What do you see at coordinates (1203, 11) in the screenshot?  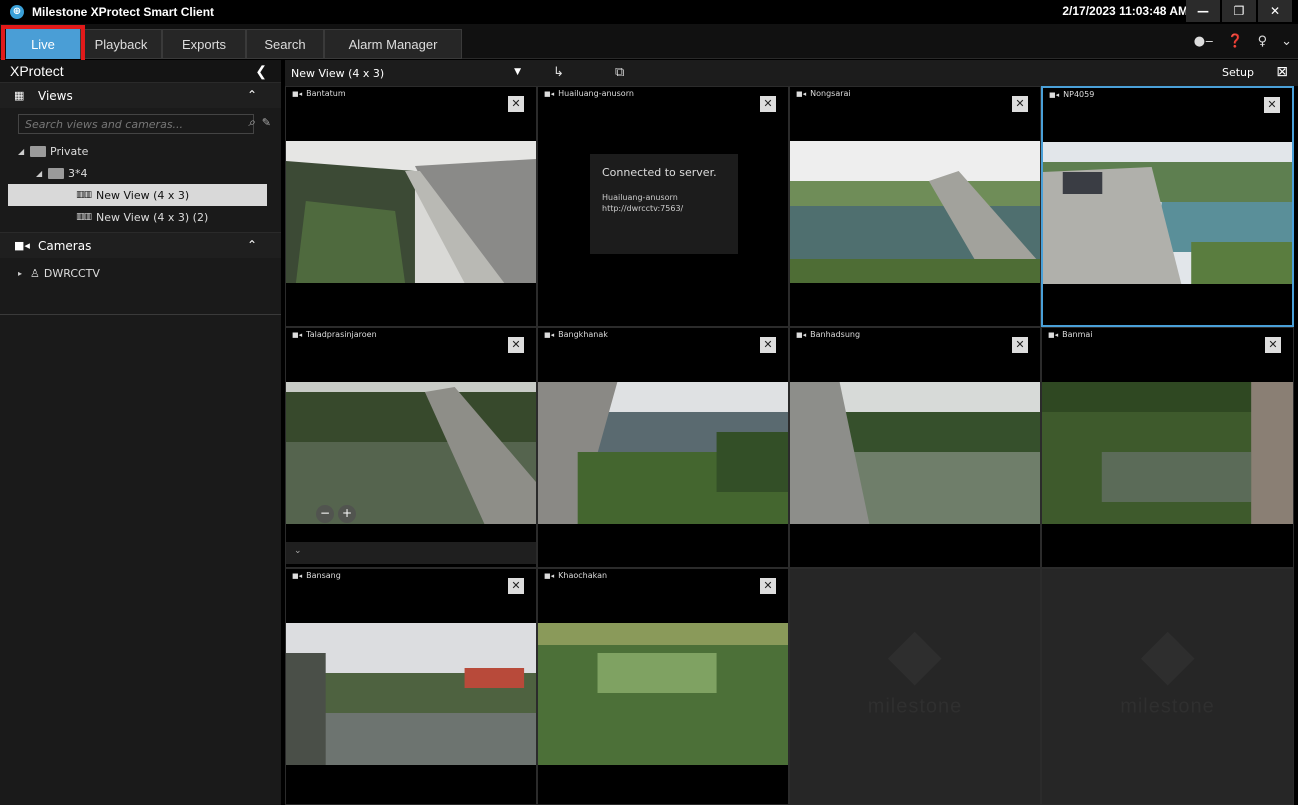 I see `minimize-button: —` at bounding box center [1203, 11].